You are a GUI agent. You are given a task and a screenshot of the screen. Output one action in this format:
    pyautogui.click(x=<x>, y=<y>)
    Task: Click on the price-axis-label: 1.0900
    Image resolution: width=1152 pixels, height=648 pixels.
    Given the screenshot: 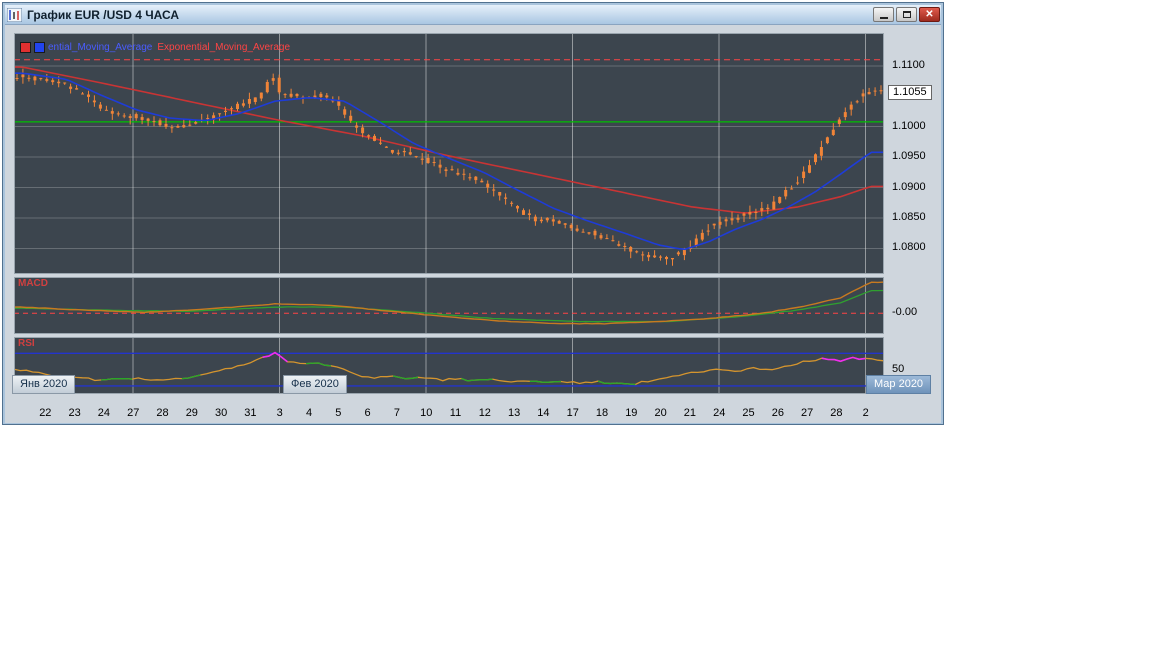 What is the action you would take?
    pyautogui.click(x=909, y=186)
    